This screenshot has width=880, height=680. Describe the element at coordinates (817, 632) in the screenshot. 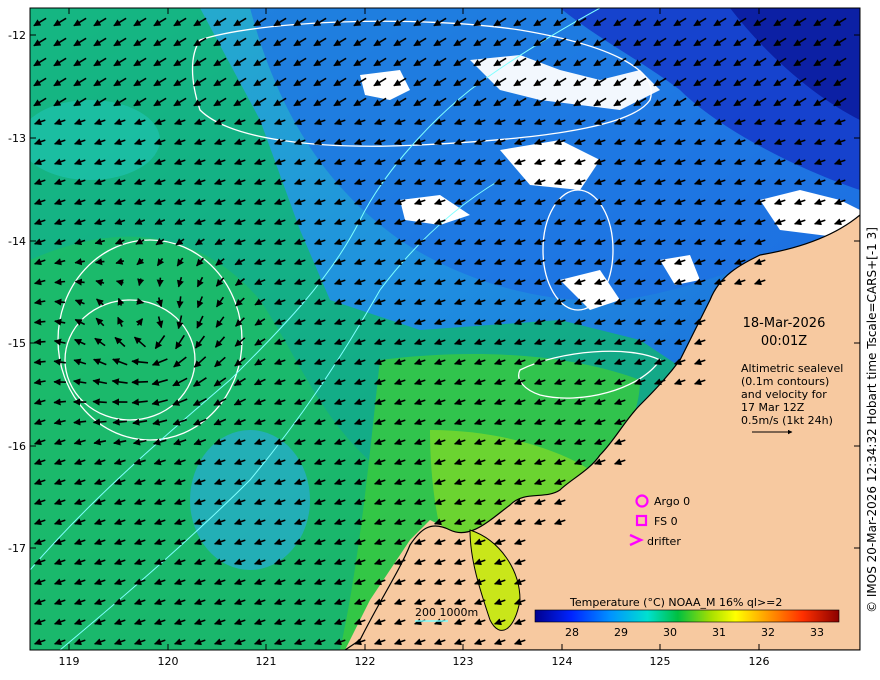

I see `colorbar-tick-label: 33` at that location.